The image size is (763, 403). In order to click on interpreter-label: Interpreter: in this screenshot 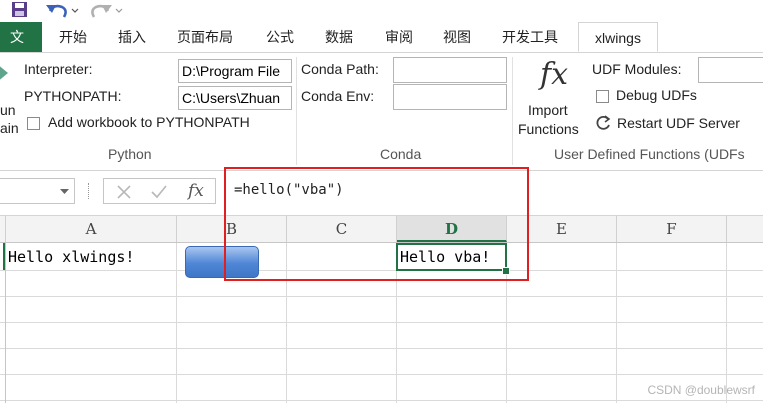, I will do `click(58, 69)`.